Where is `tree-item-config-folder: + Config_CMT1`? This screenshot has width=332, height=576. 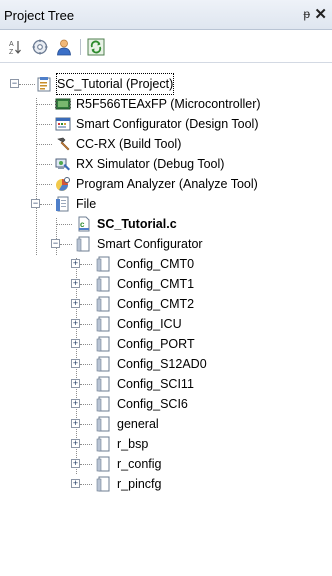 tree-item-config-folder: + Config_CMT1 is located at coordinates (166, 284).